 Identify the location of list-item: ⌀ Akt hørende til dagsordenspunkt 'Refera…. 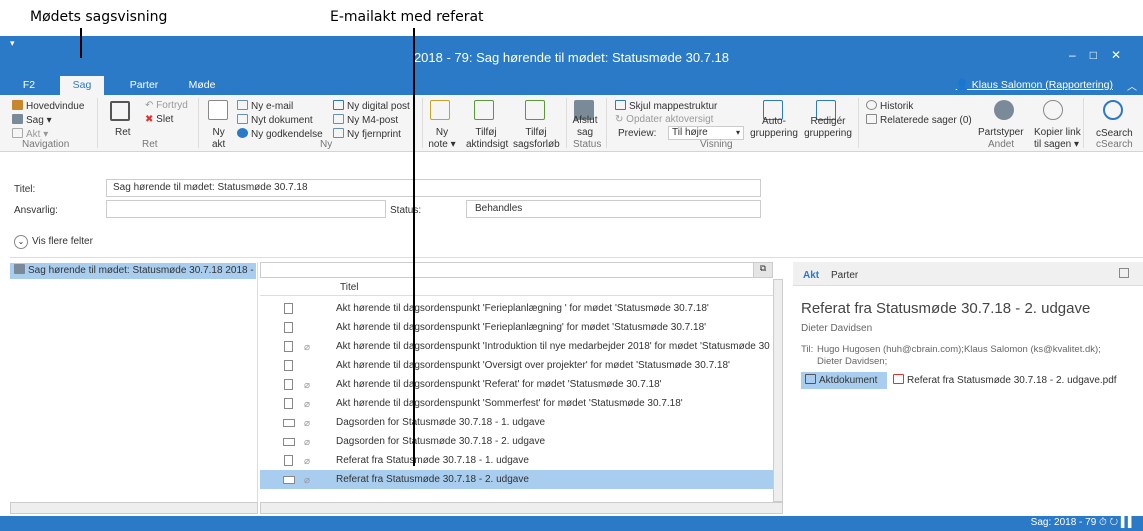
(516, 384).